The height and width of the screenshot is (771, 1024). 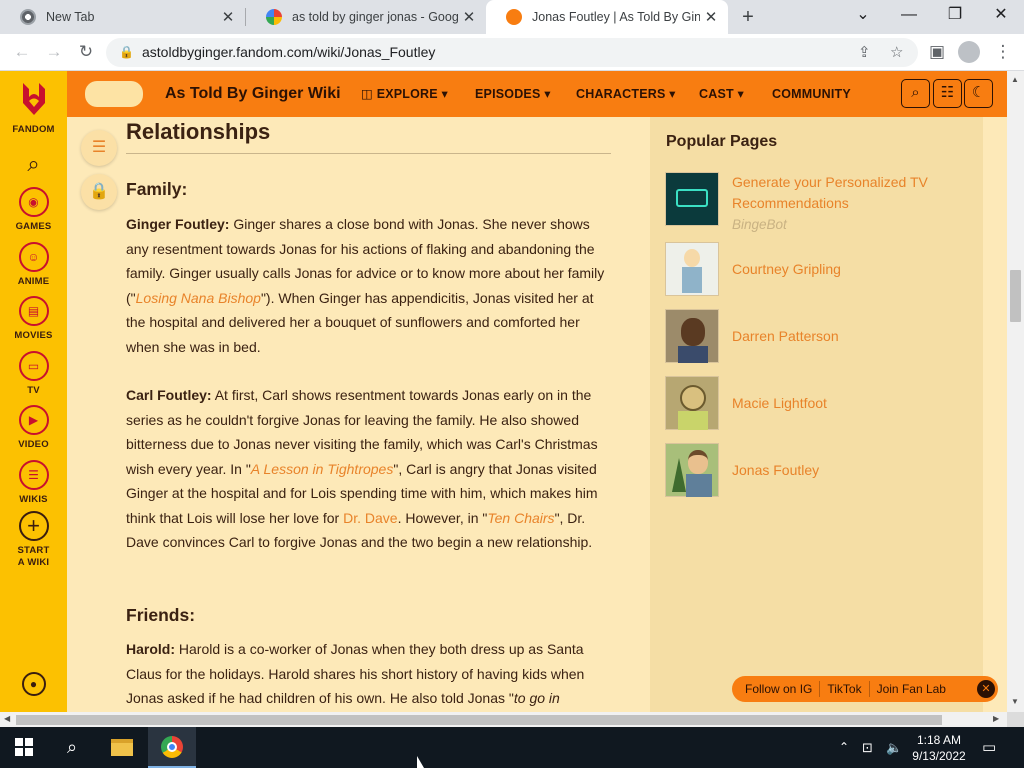 I want to click on popular-page-title: Courtney Gripling, so click(x=847, y=269).